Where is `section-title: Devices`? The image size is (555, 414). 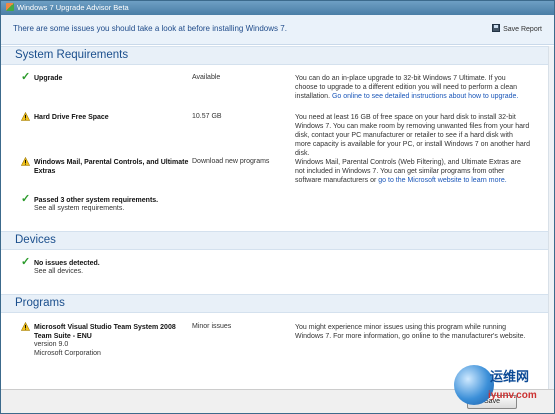
section-title: Devices is located at coordinates (35, 240).